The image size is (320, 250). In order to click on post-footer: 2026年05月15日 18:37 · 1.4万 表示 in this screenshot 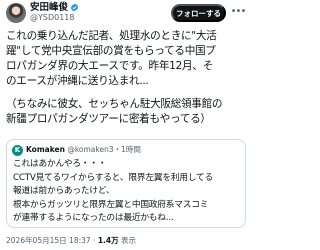, I will do `click(71, 241)`.